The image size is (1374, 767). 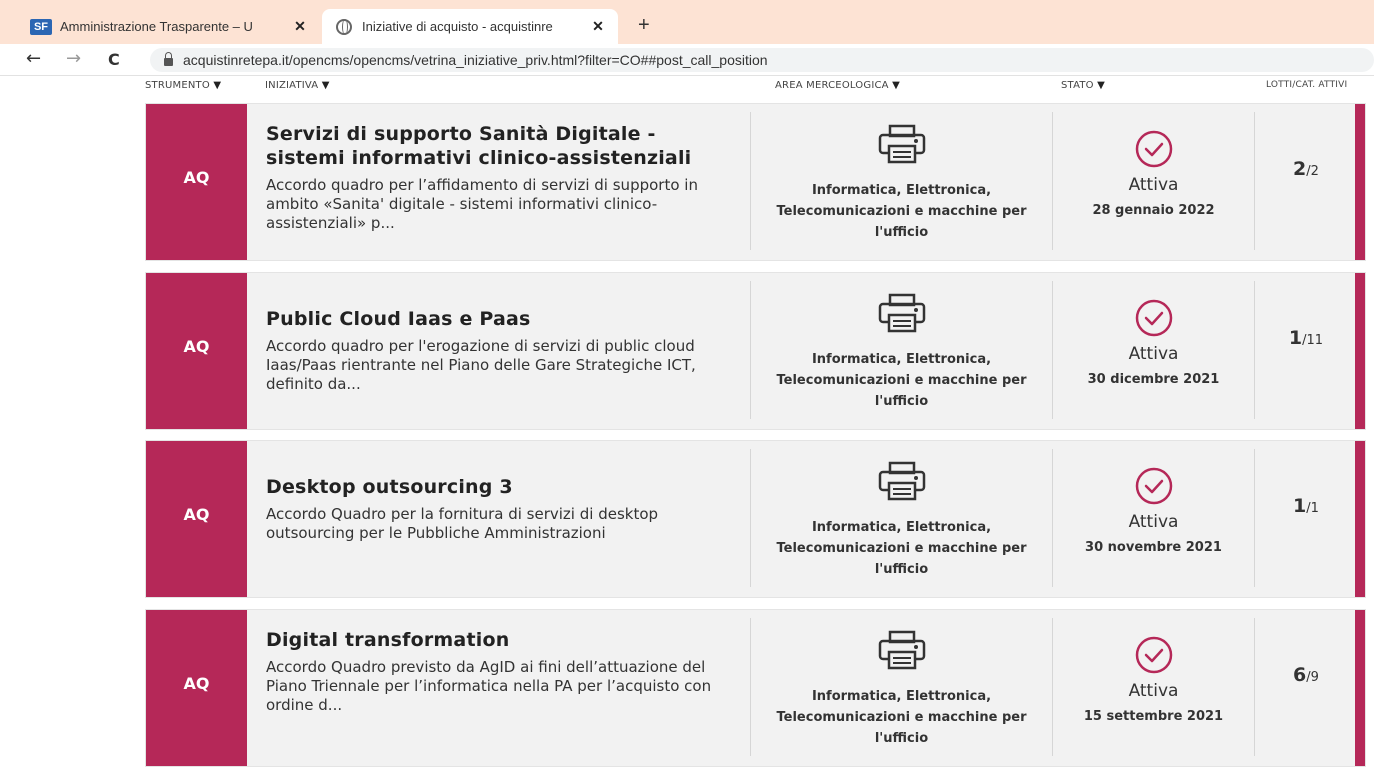 I want to click on back-arrow-icon: ←, so click(x=33, y=58).